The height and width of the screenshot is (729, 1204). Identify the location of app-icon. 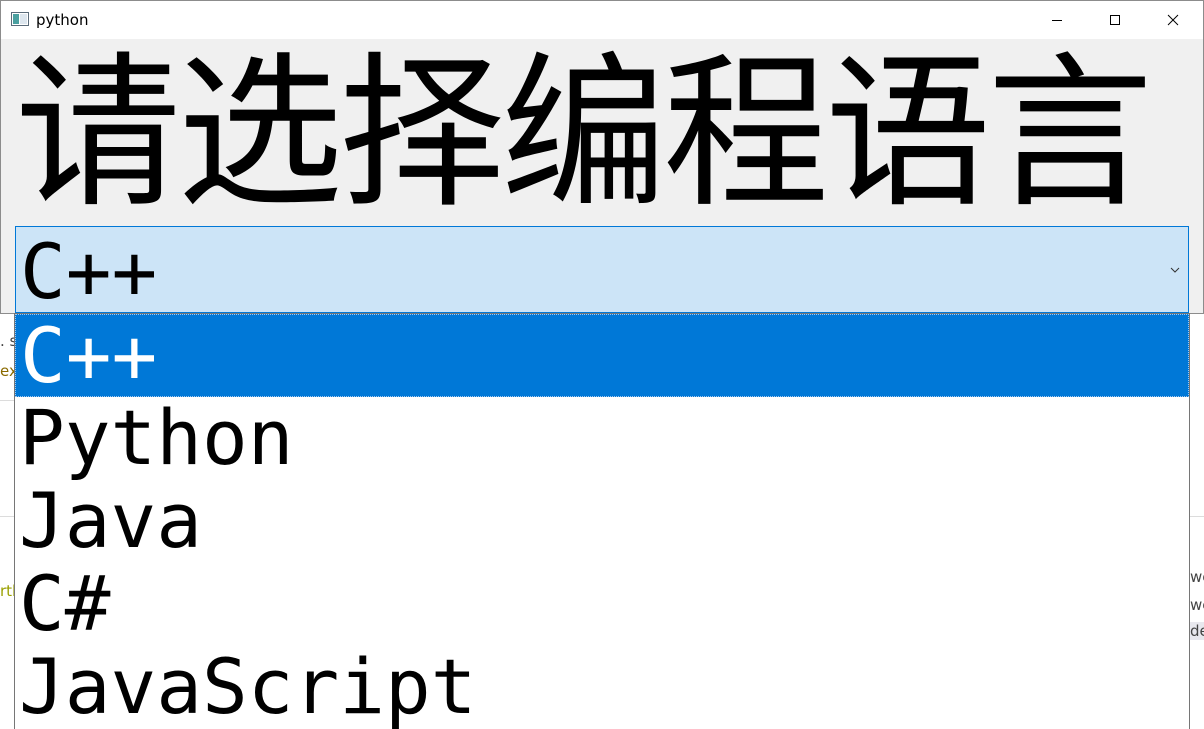
(20, 19).